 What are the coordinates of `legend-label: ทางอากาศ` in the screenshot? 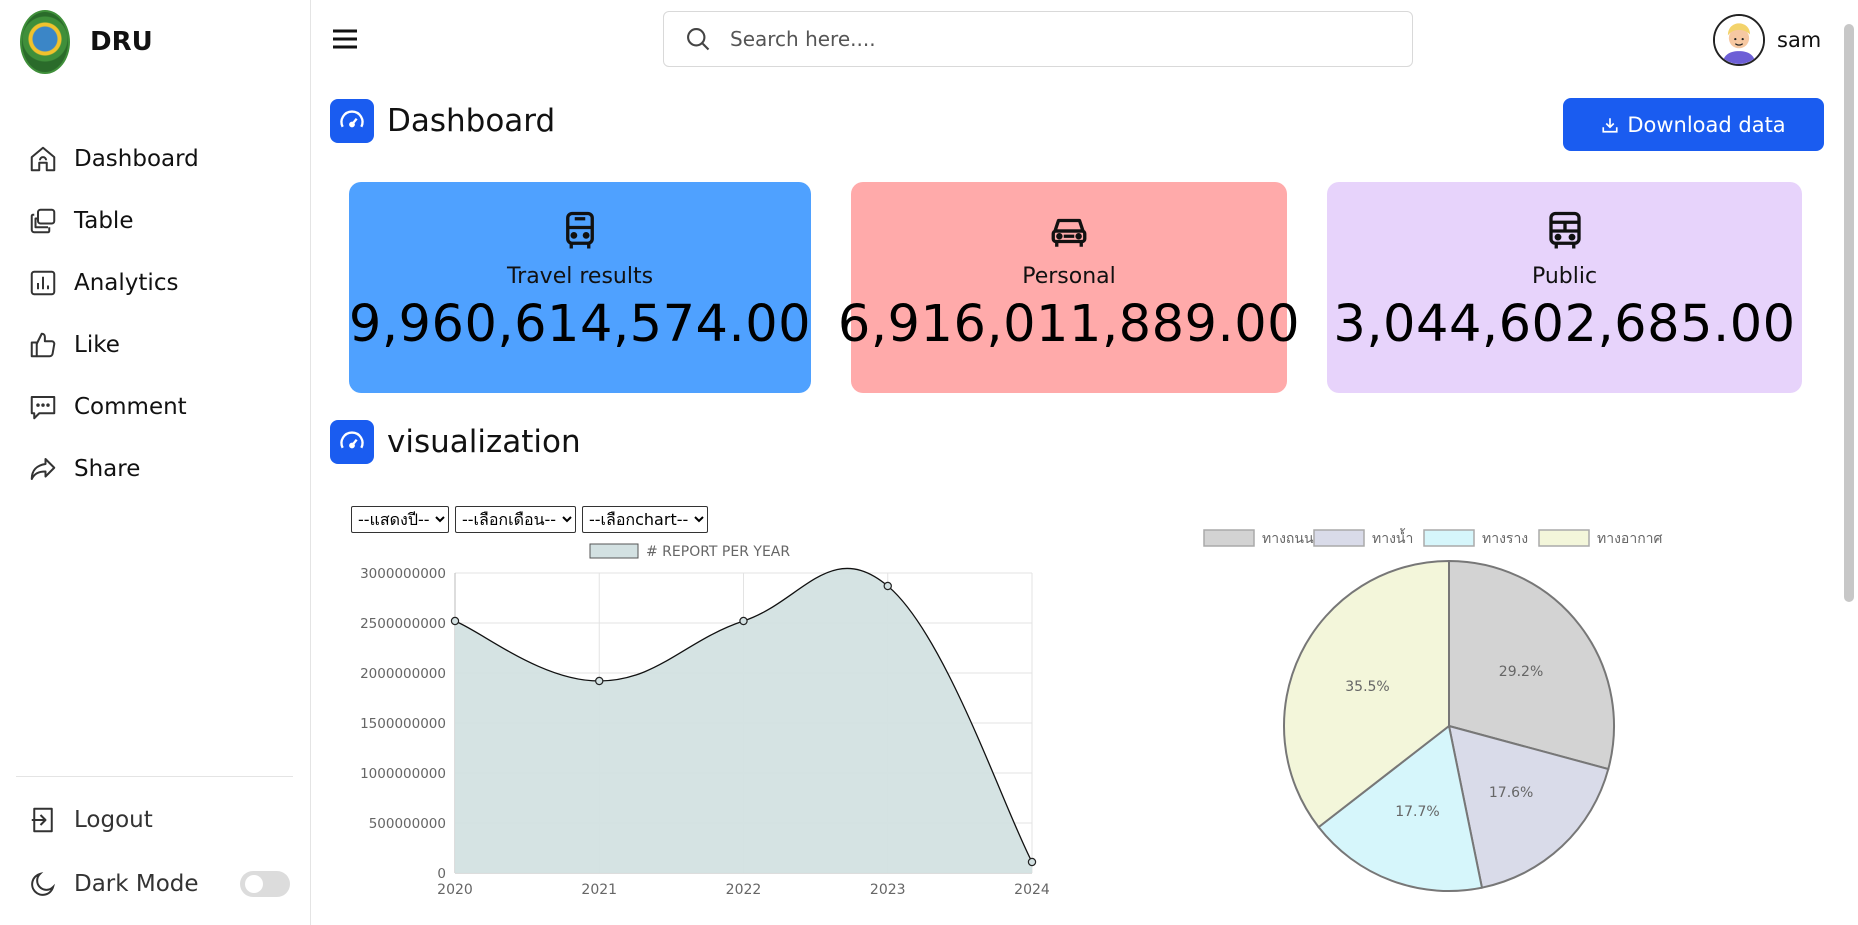 It's located at (1630, 539).